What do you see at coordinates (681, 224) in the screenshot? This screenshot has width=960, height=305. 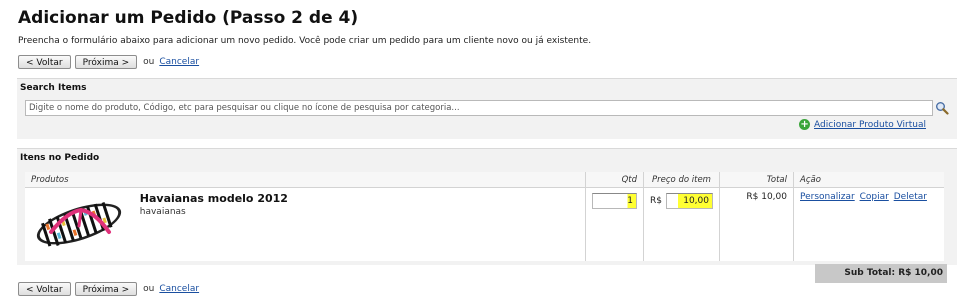 I see `price-cell: R$ 10,00` at bounding box center [681, 224].